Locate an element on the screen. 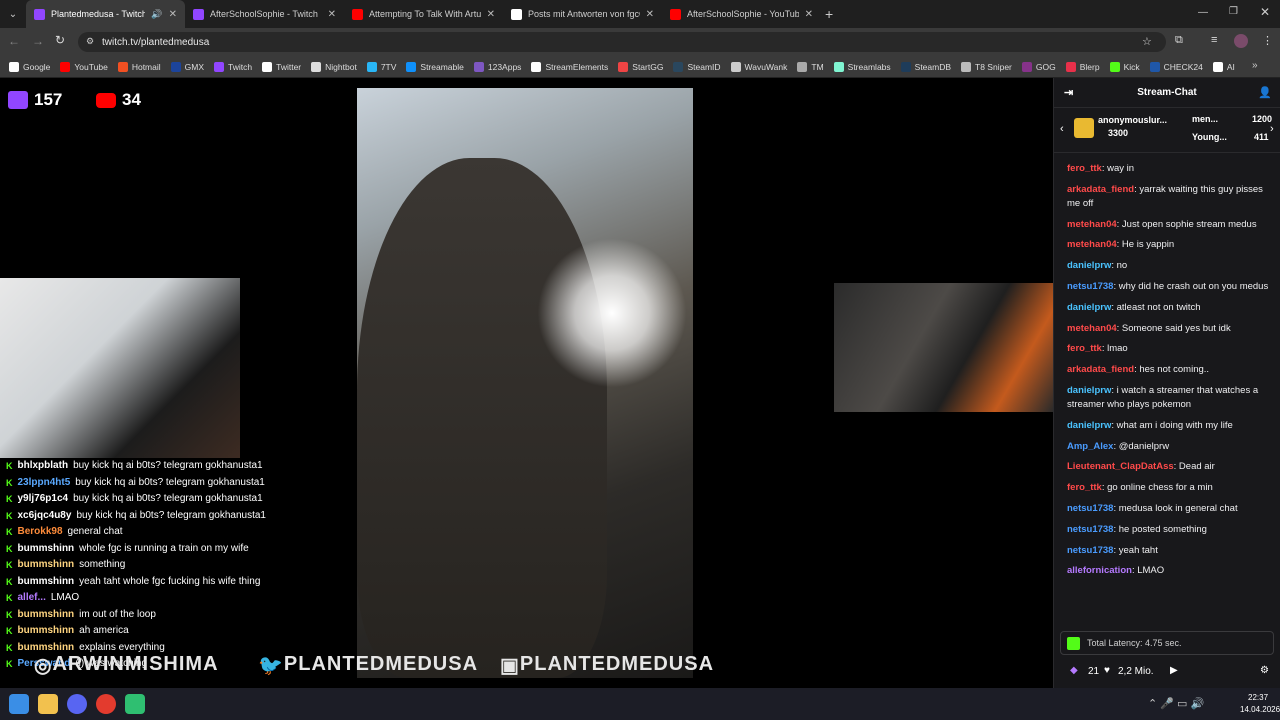 Image resolution: width=1280 pixels, height=720 pixels. app-icon is located at coordinates (135, 704).